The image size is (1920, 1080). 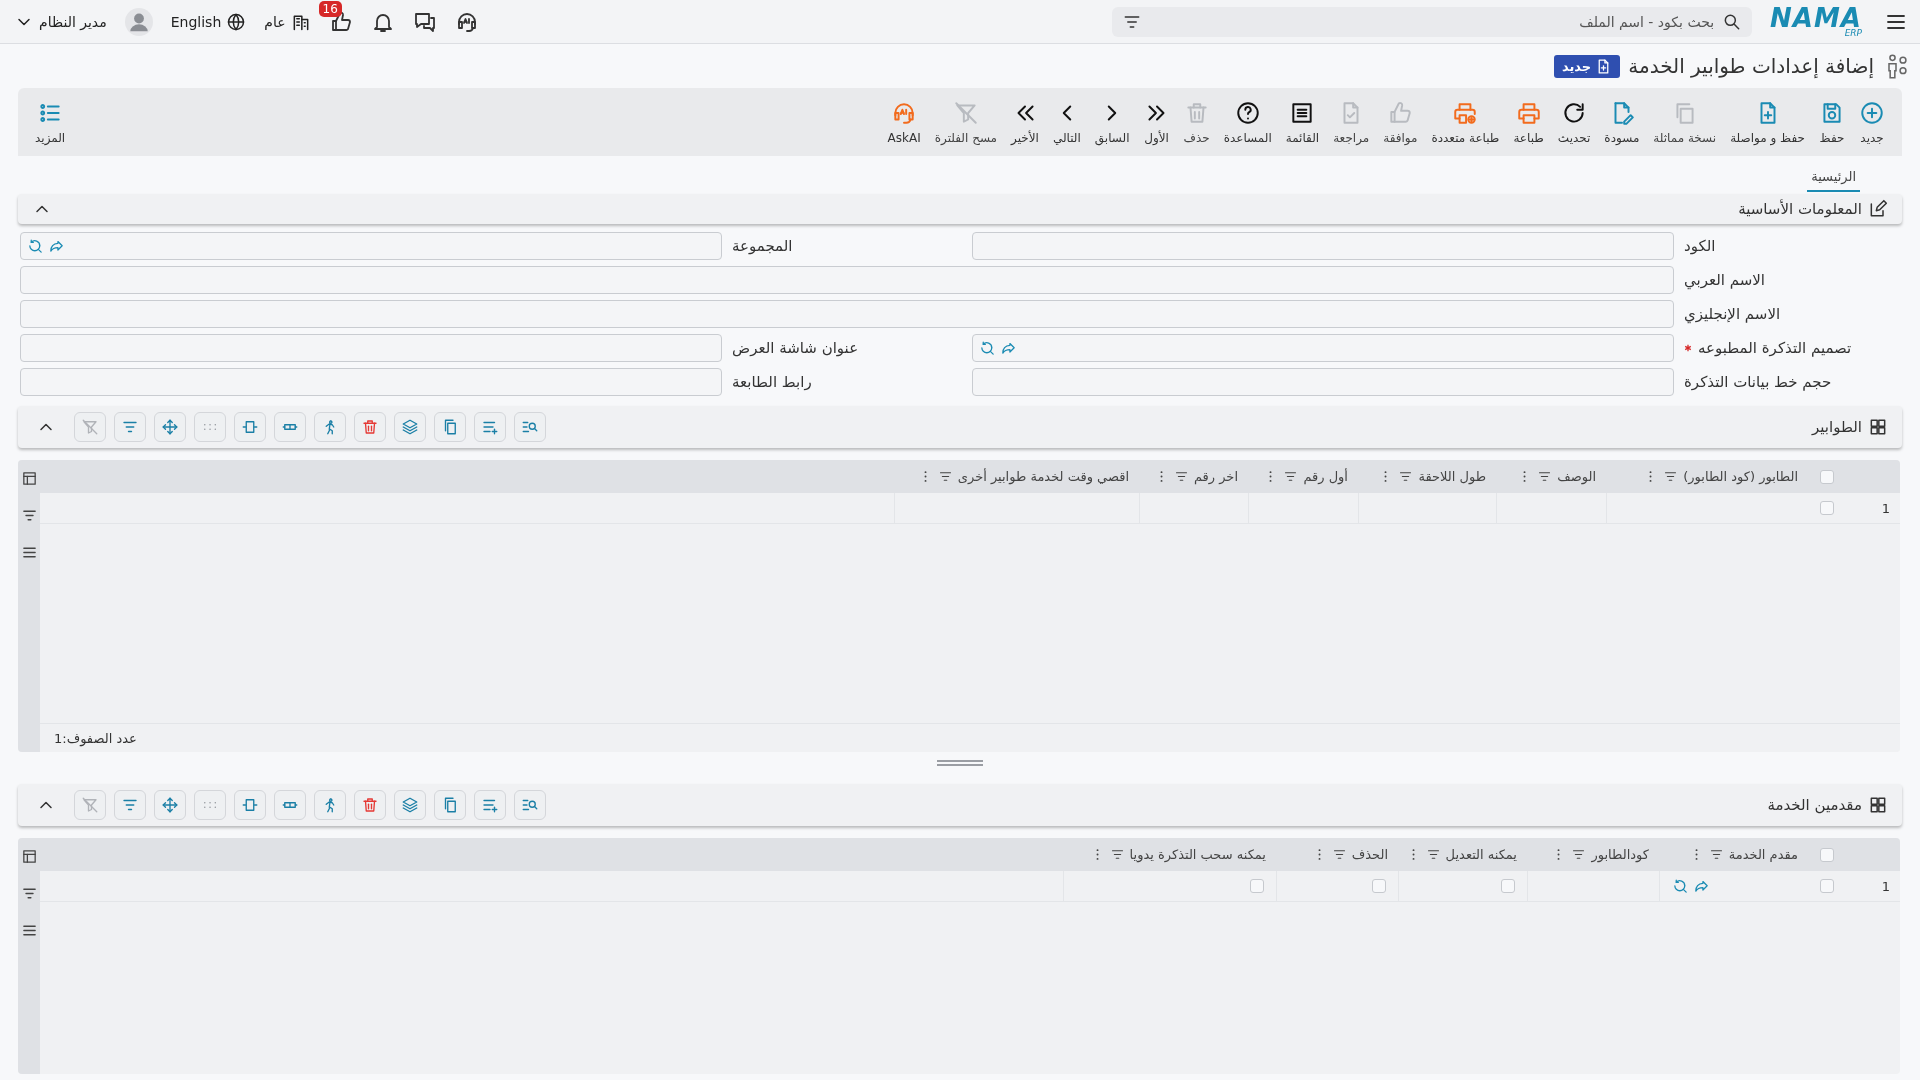 What do you see at coordinates (1247, 112) in the screenshot?
I see `help-icon` at bounding box center [1247, 112].